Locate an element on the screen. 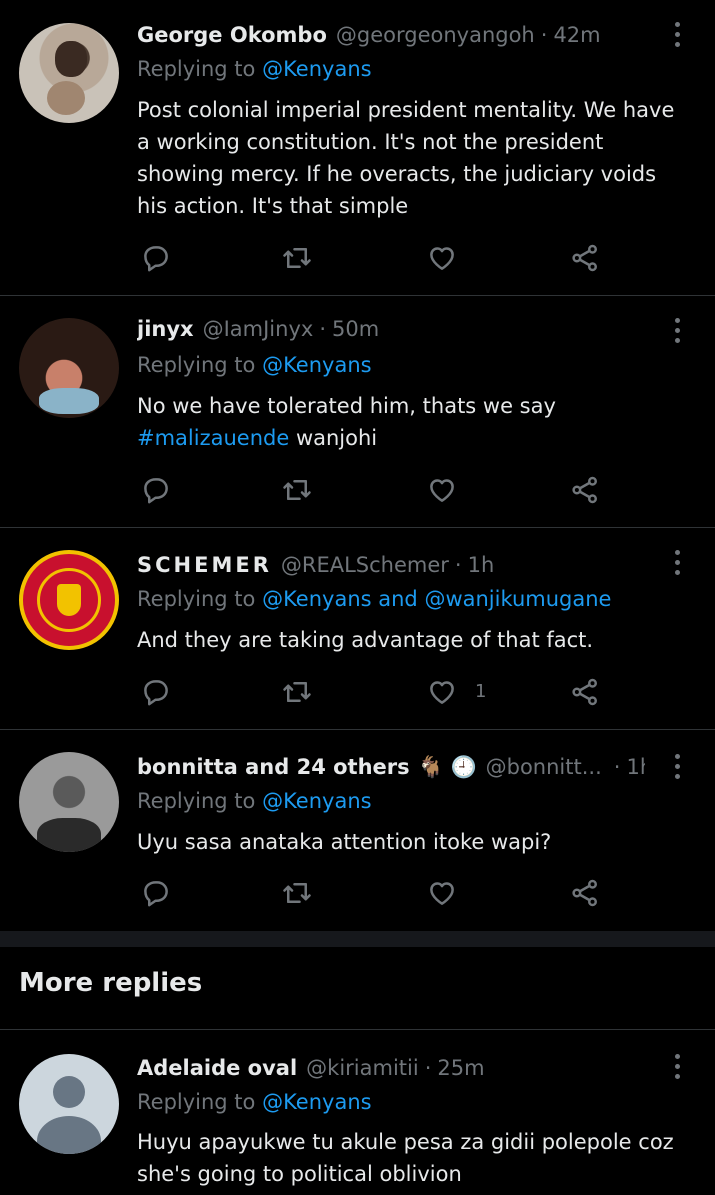 Image resolution: width=715 pixels, height=1195 pixels. more-replies-heading: More replies is located at coordinates (111, 983).